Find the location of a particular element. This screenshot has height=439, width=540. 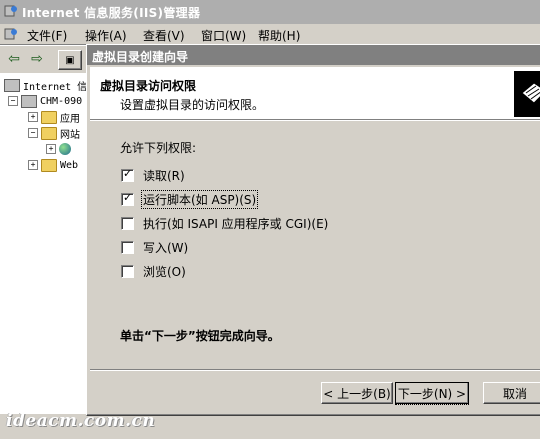

tree-item-label: Internet 信 is located at coordinates (55, 87).